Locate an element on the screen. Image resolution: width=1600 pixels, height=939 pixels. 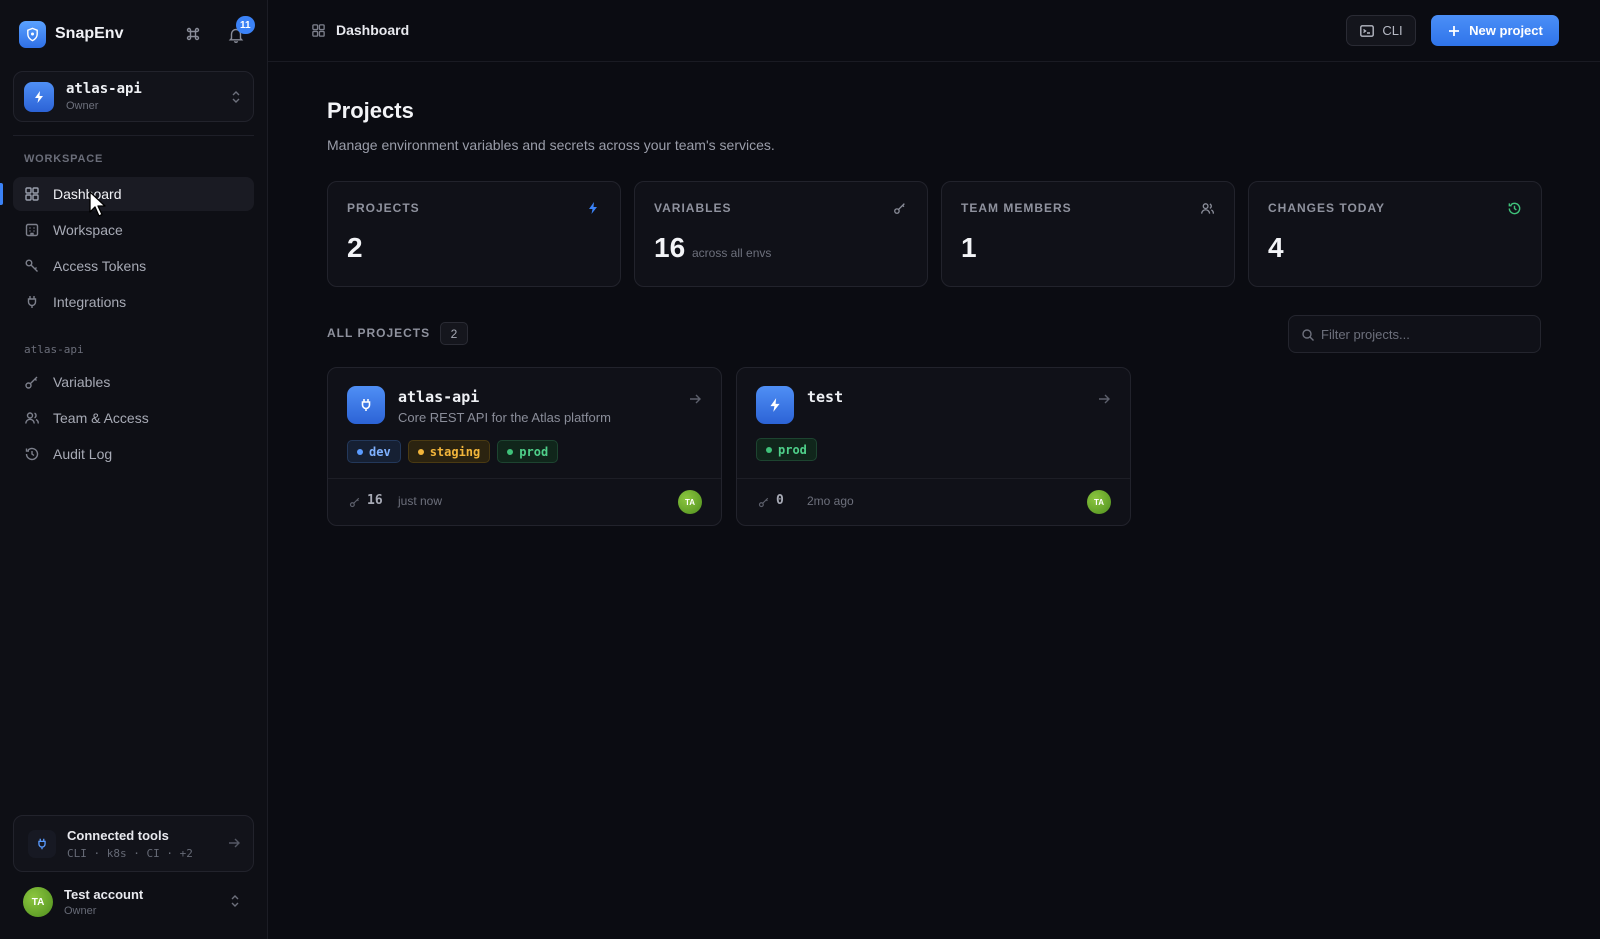
account-role: Owner is located at coordinates (80, 911).